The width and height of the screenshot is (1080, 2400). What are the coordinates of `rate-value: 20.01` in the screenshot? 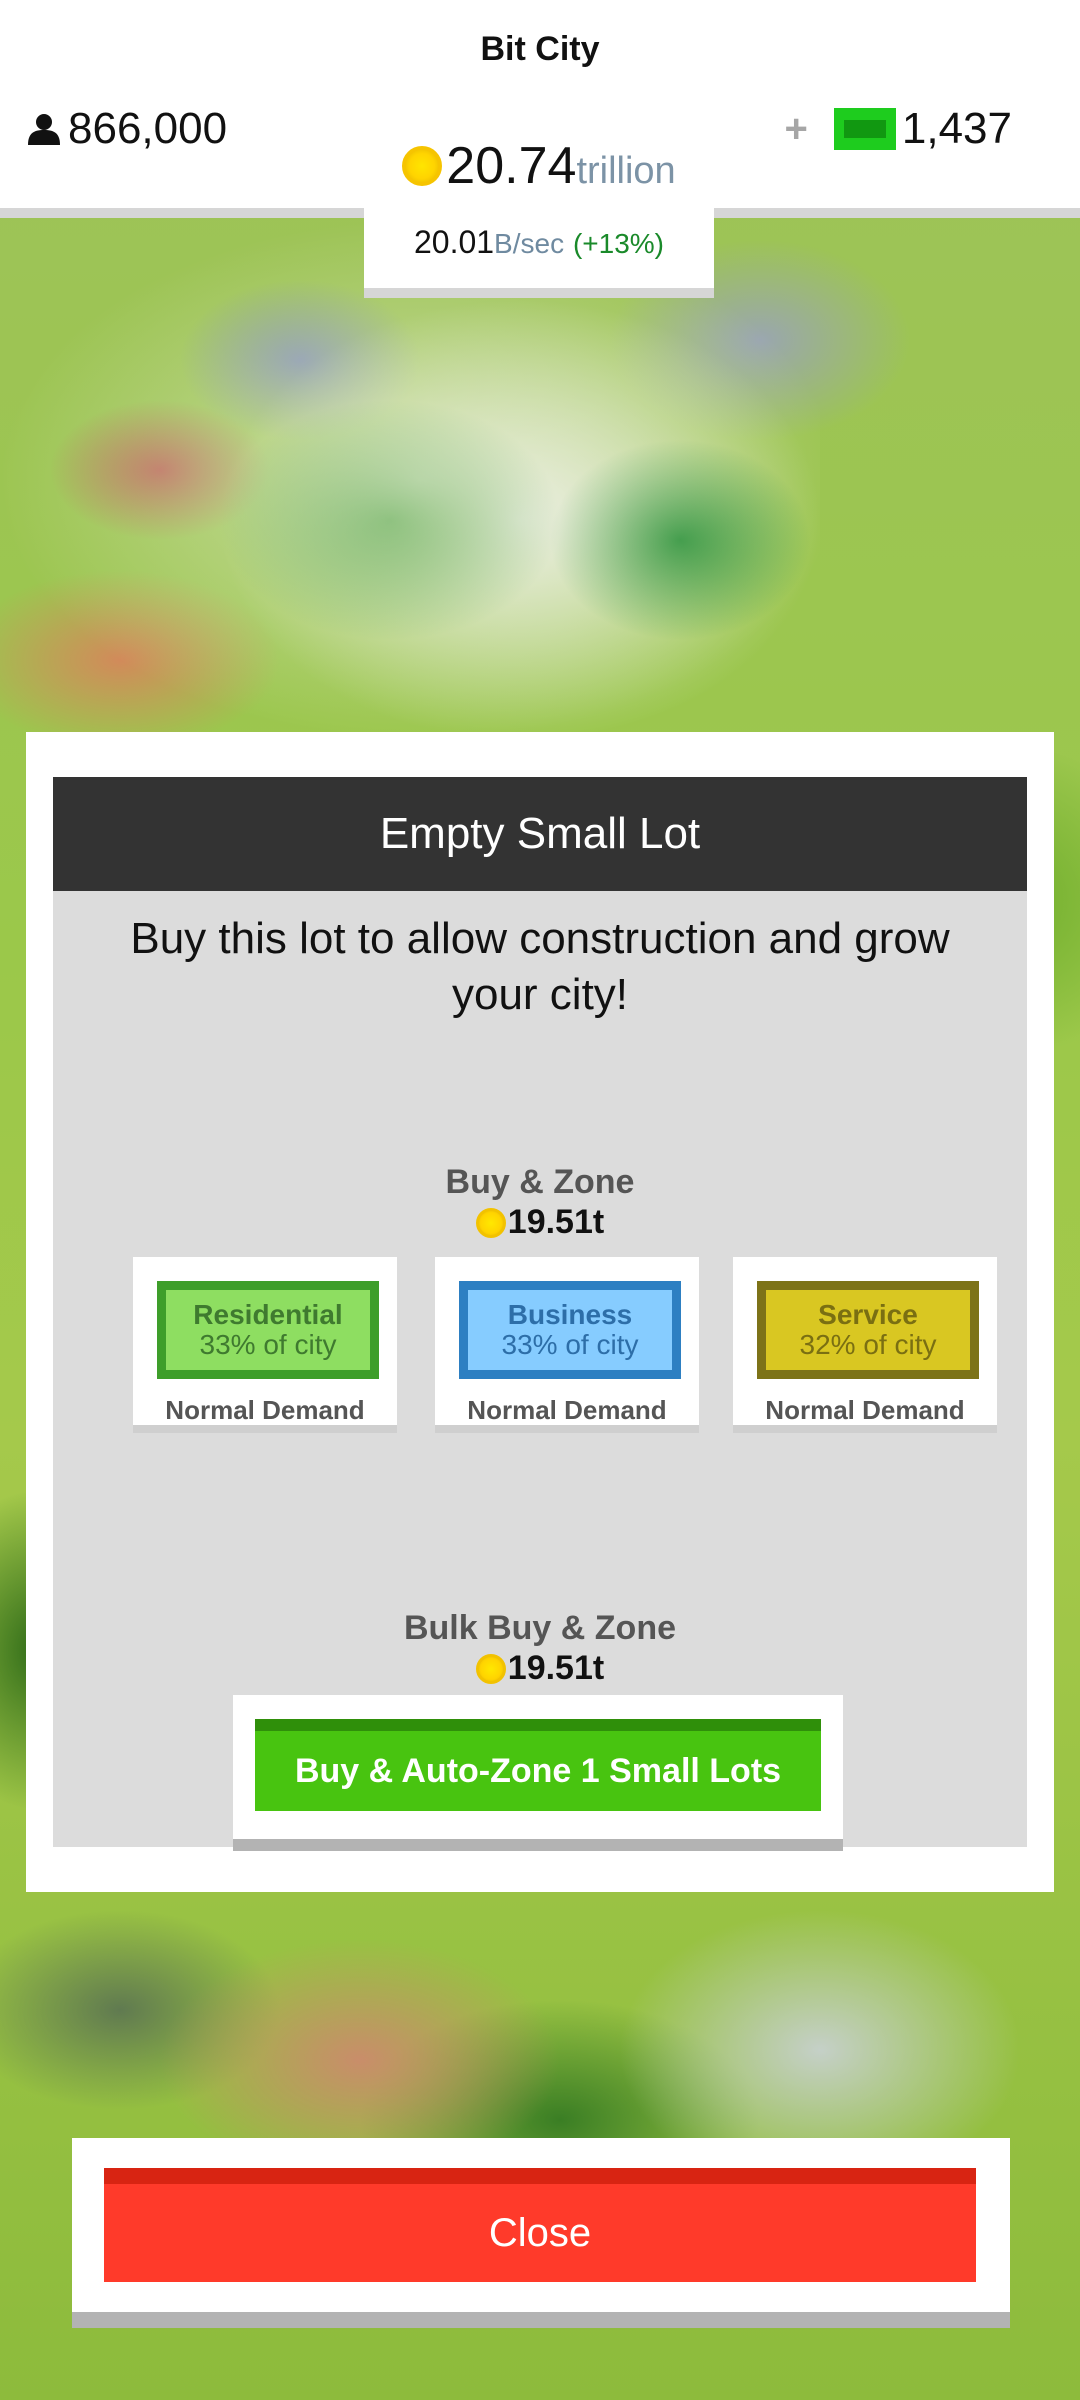 It's located at (454, 242).